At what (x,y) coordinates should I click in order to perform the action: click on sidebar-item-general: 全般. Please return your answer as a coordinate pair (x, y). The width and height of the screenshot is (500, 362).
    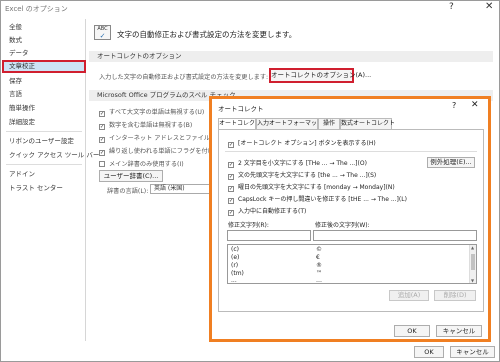
    Looking at the image, I should click on (44, 27).